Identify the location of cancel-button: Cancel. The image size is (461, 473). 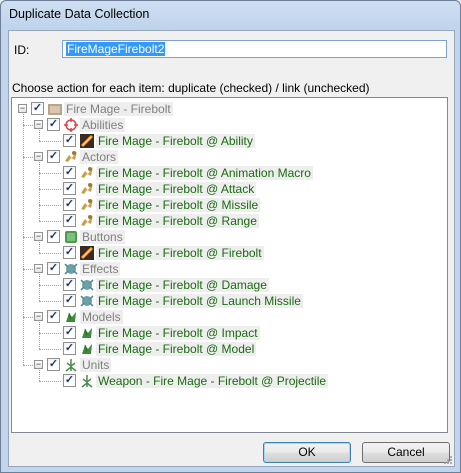
(406, 452).